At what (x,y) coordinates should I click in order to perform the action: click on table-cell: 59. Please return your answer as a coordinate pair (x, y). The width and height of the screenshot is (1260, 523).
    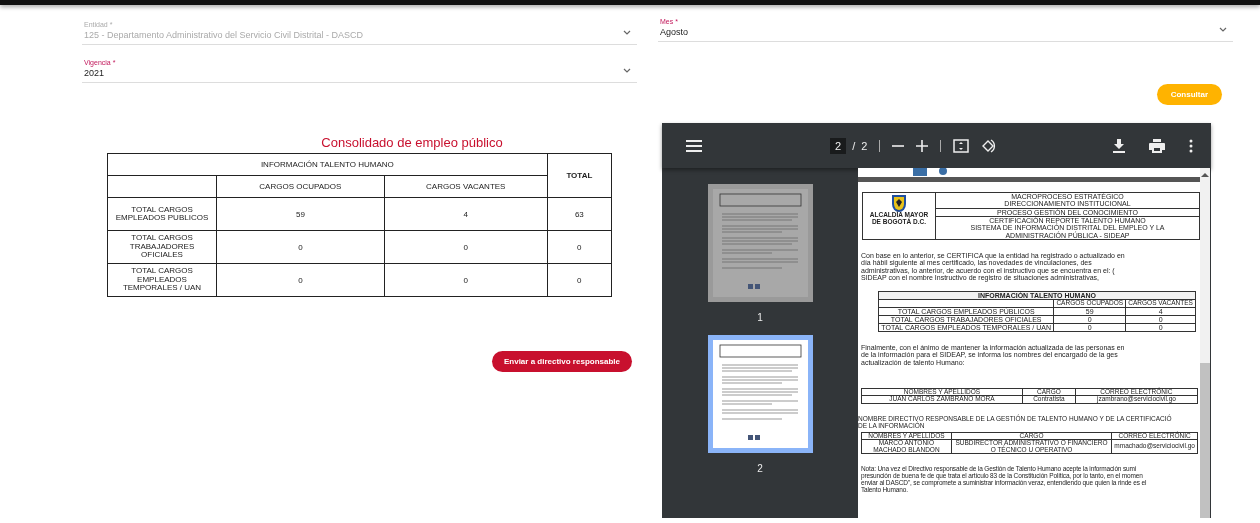
    Looking at the image, I should click on (300, 214).